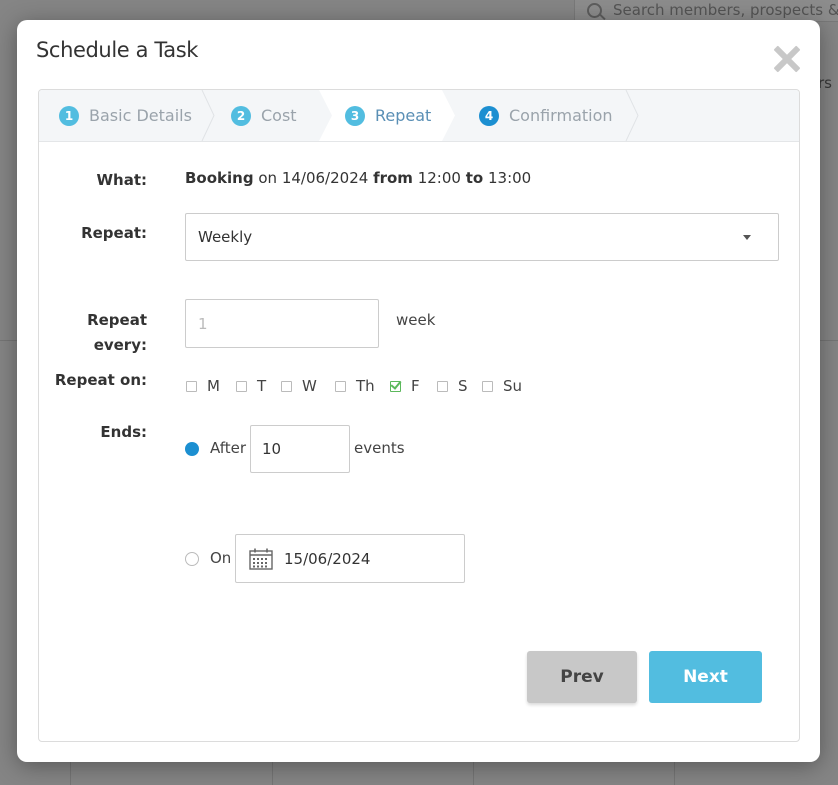 The height and width of the screenshot is (785, 838). Describe the element at coordinates (327, 558) in the screenshot. I see `ends-on-date-value: 15/06/2024` at that location.